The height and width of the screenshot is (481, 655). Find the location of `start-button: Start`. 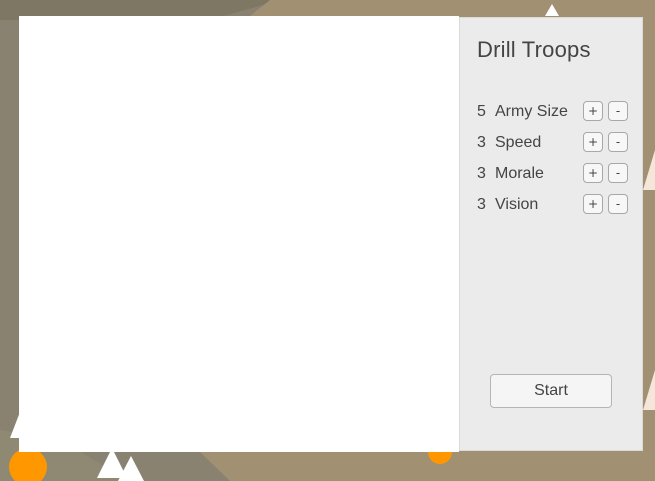

start-button: Start is located at coordinates (551, 391).